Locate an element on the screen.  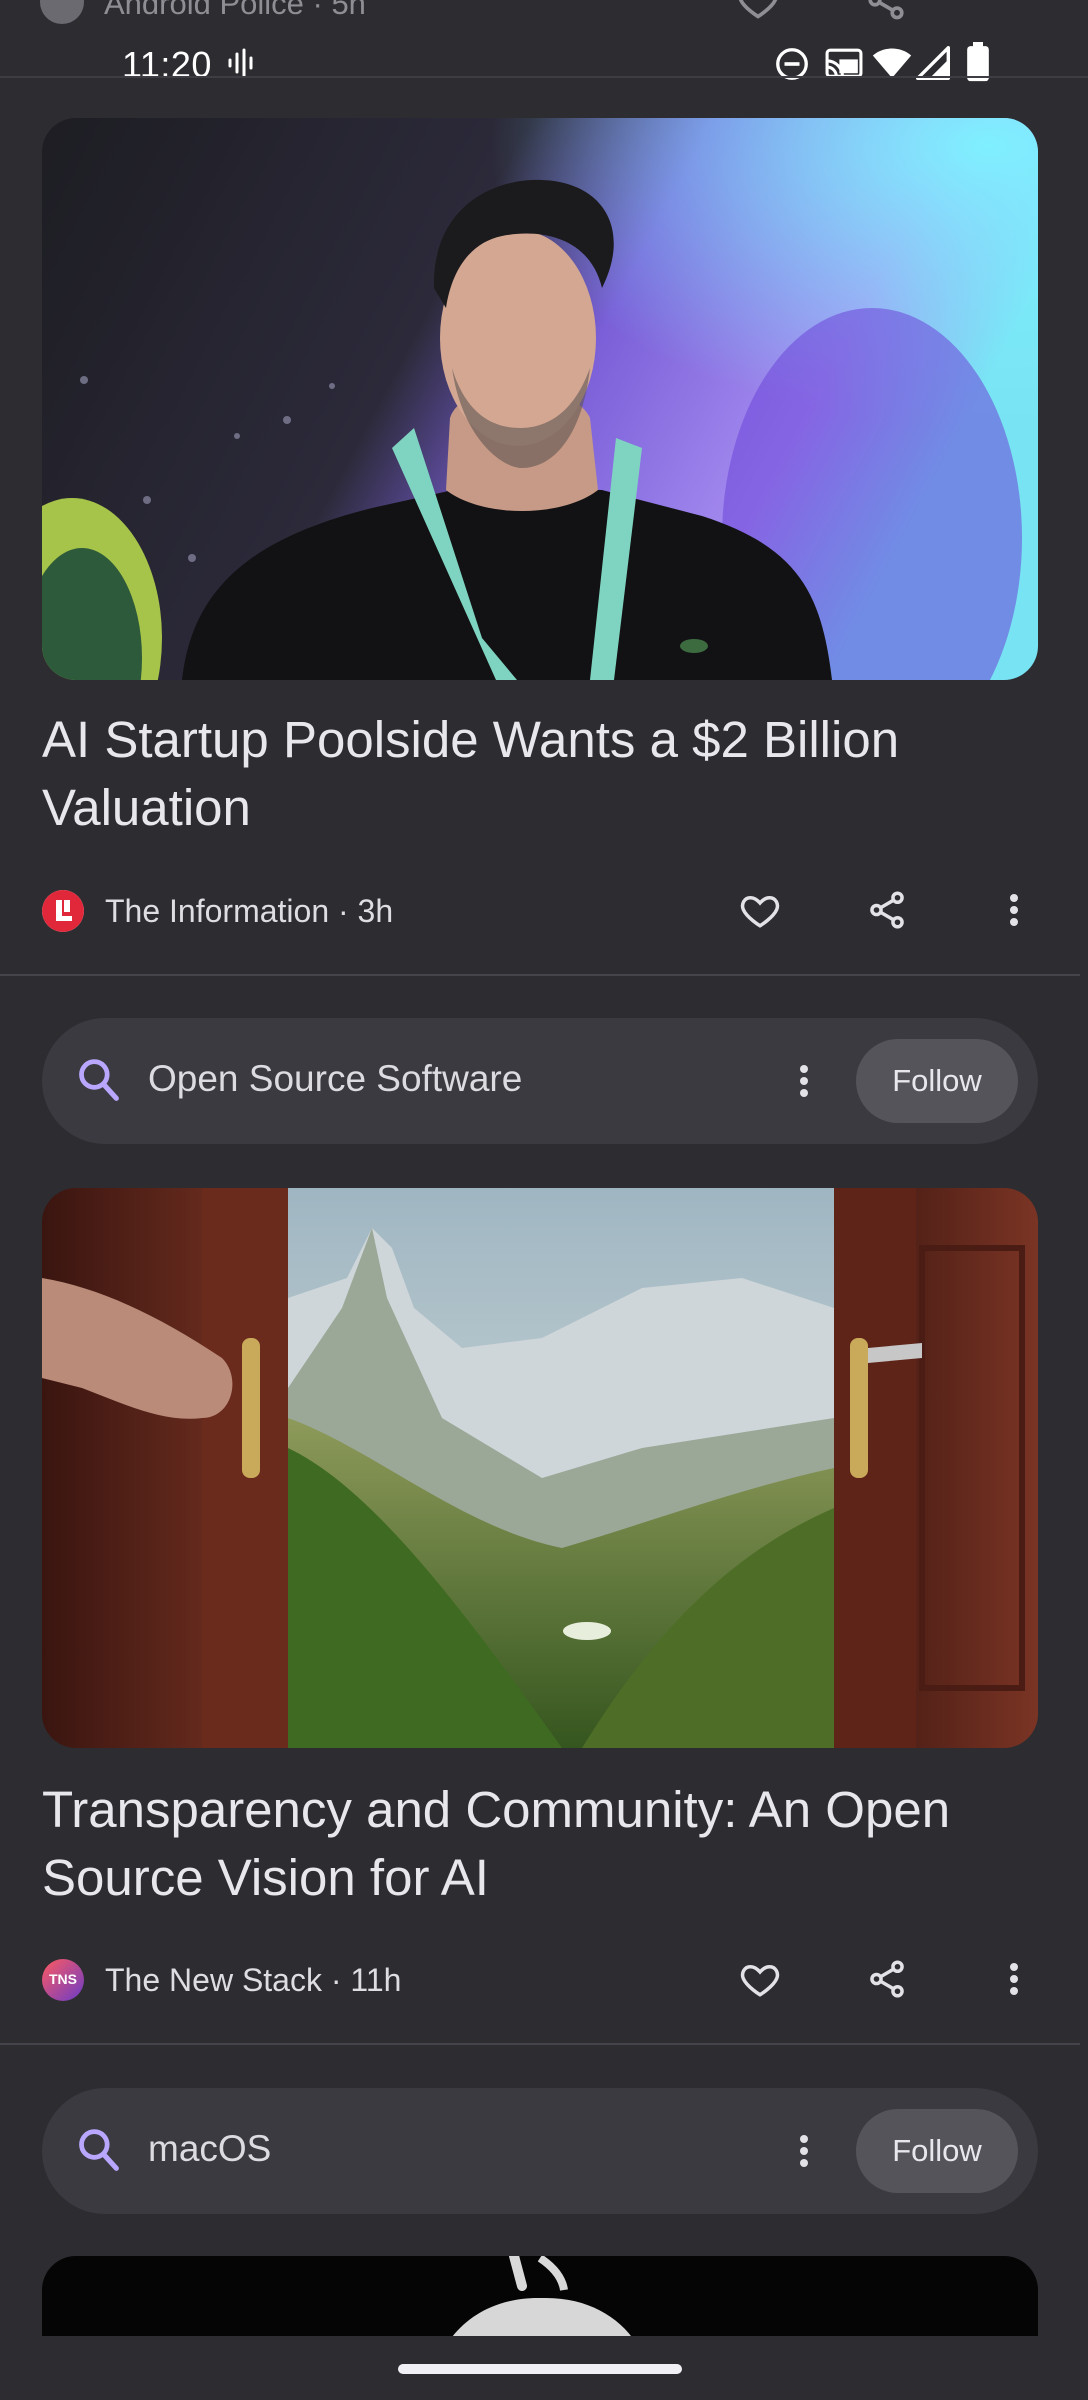
article-1-meta: The Information · 3h is located at coordinates (544, 910).